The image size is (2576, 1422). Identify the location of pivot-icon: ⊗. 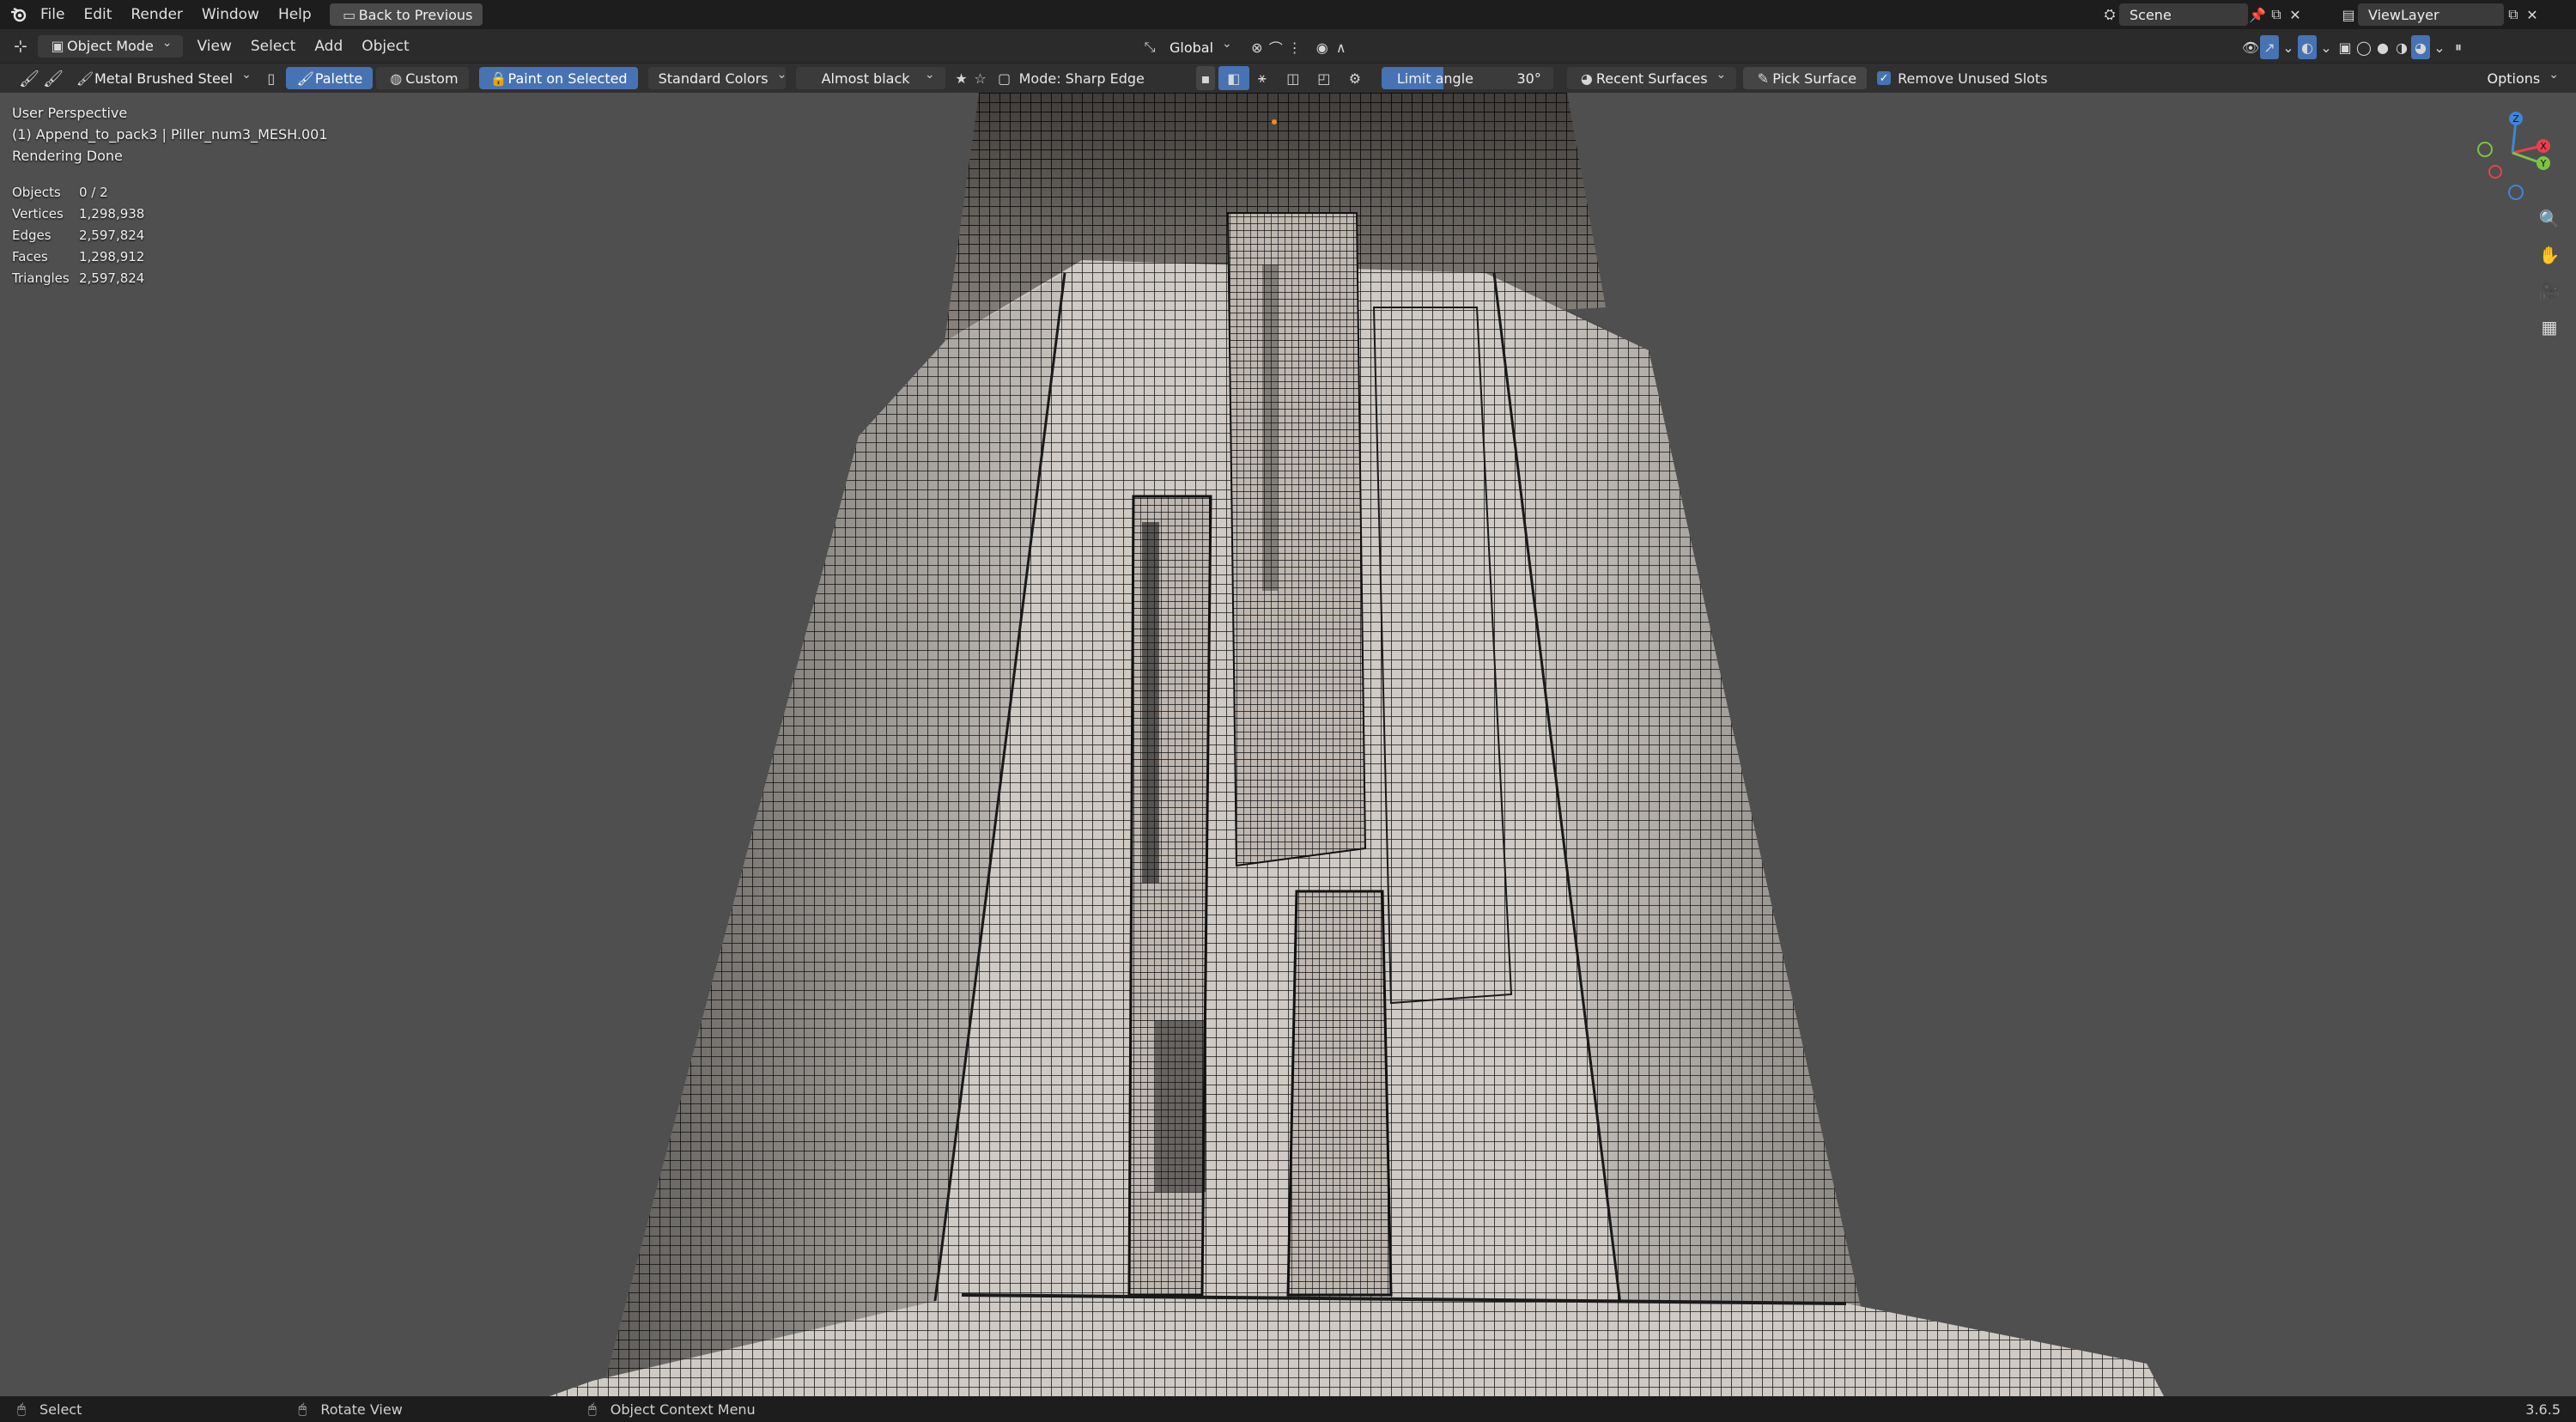
(1257, 47).